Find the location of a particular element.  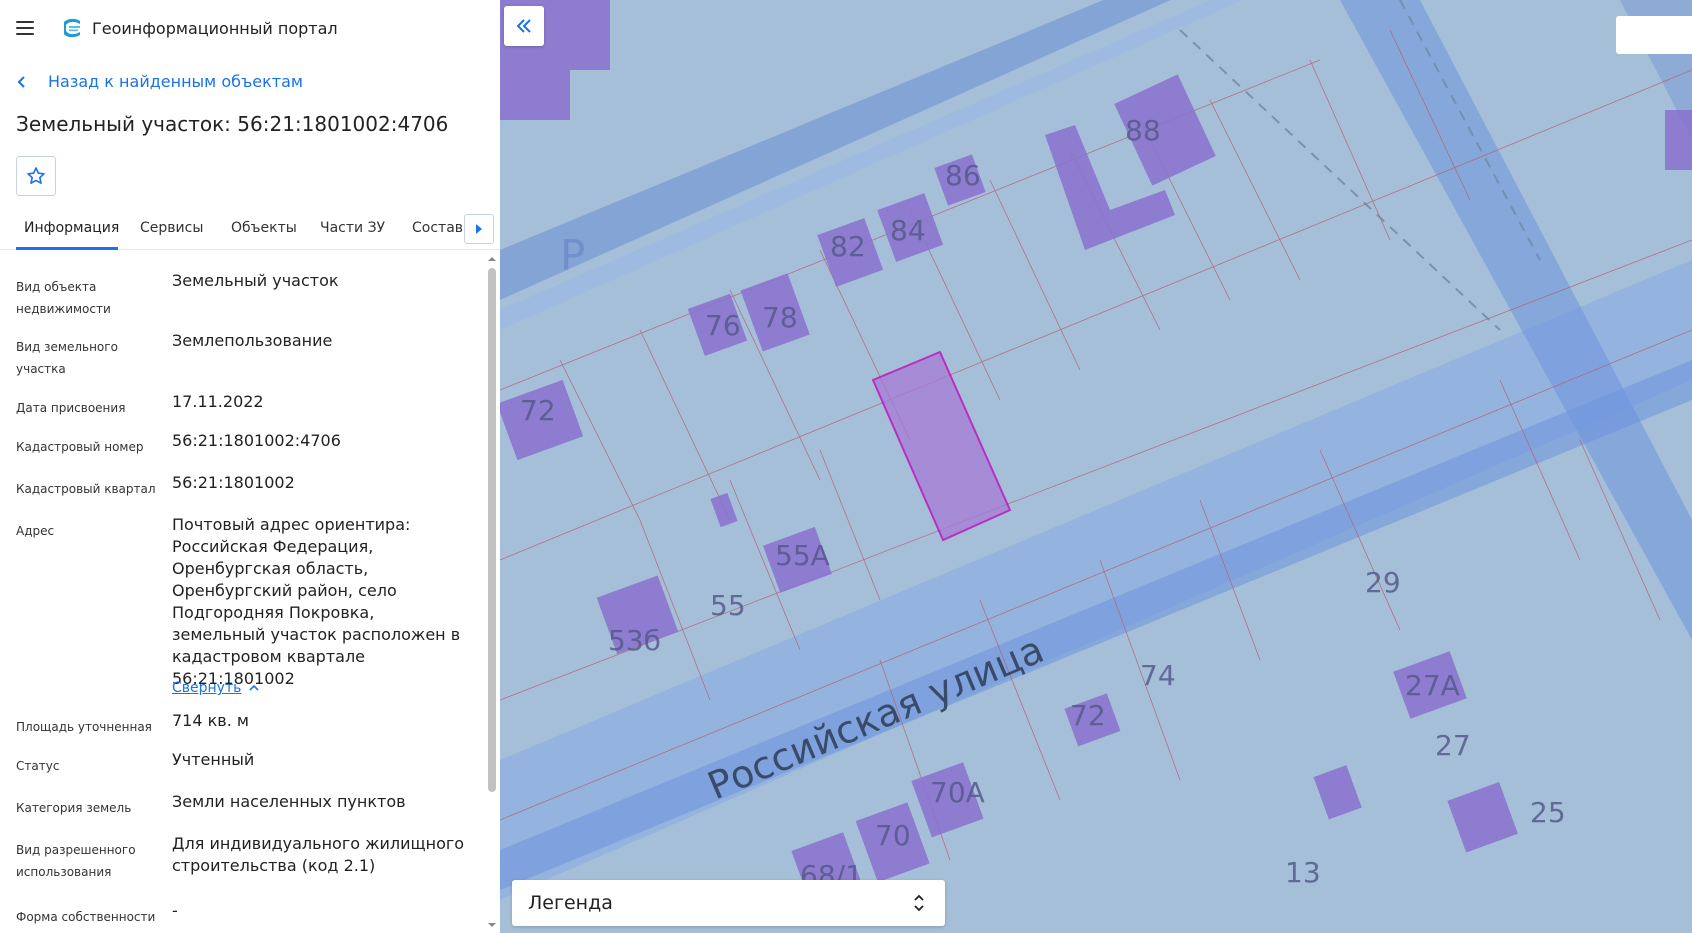

info-value: 56:21:1801002 is located at coordinates (233, 482).